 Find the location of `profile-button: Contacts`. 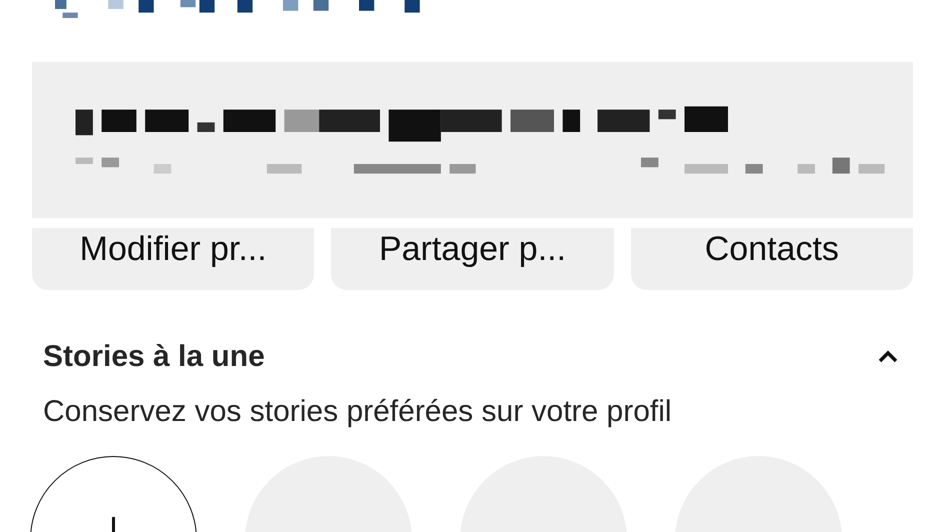

profile-button: Contacts is located at coordinates (771, 259).